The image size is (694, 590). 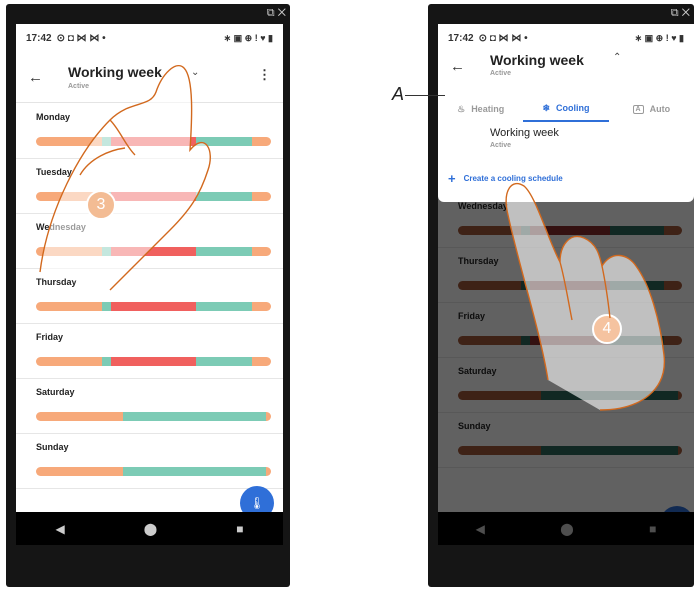 I want to click on step-3-badge: 3, so click(x=101, y=205).